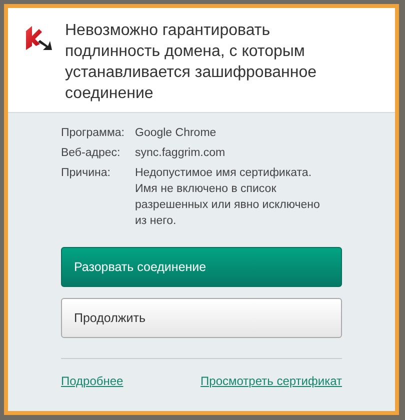 Image resolution: width=405 pixels, height=420 pixels. What do you see at coordinates (201, 318) in the screenshot?
I see `continue-button: Продолжить` at bounding box center [201, 318].